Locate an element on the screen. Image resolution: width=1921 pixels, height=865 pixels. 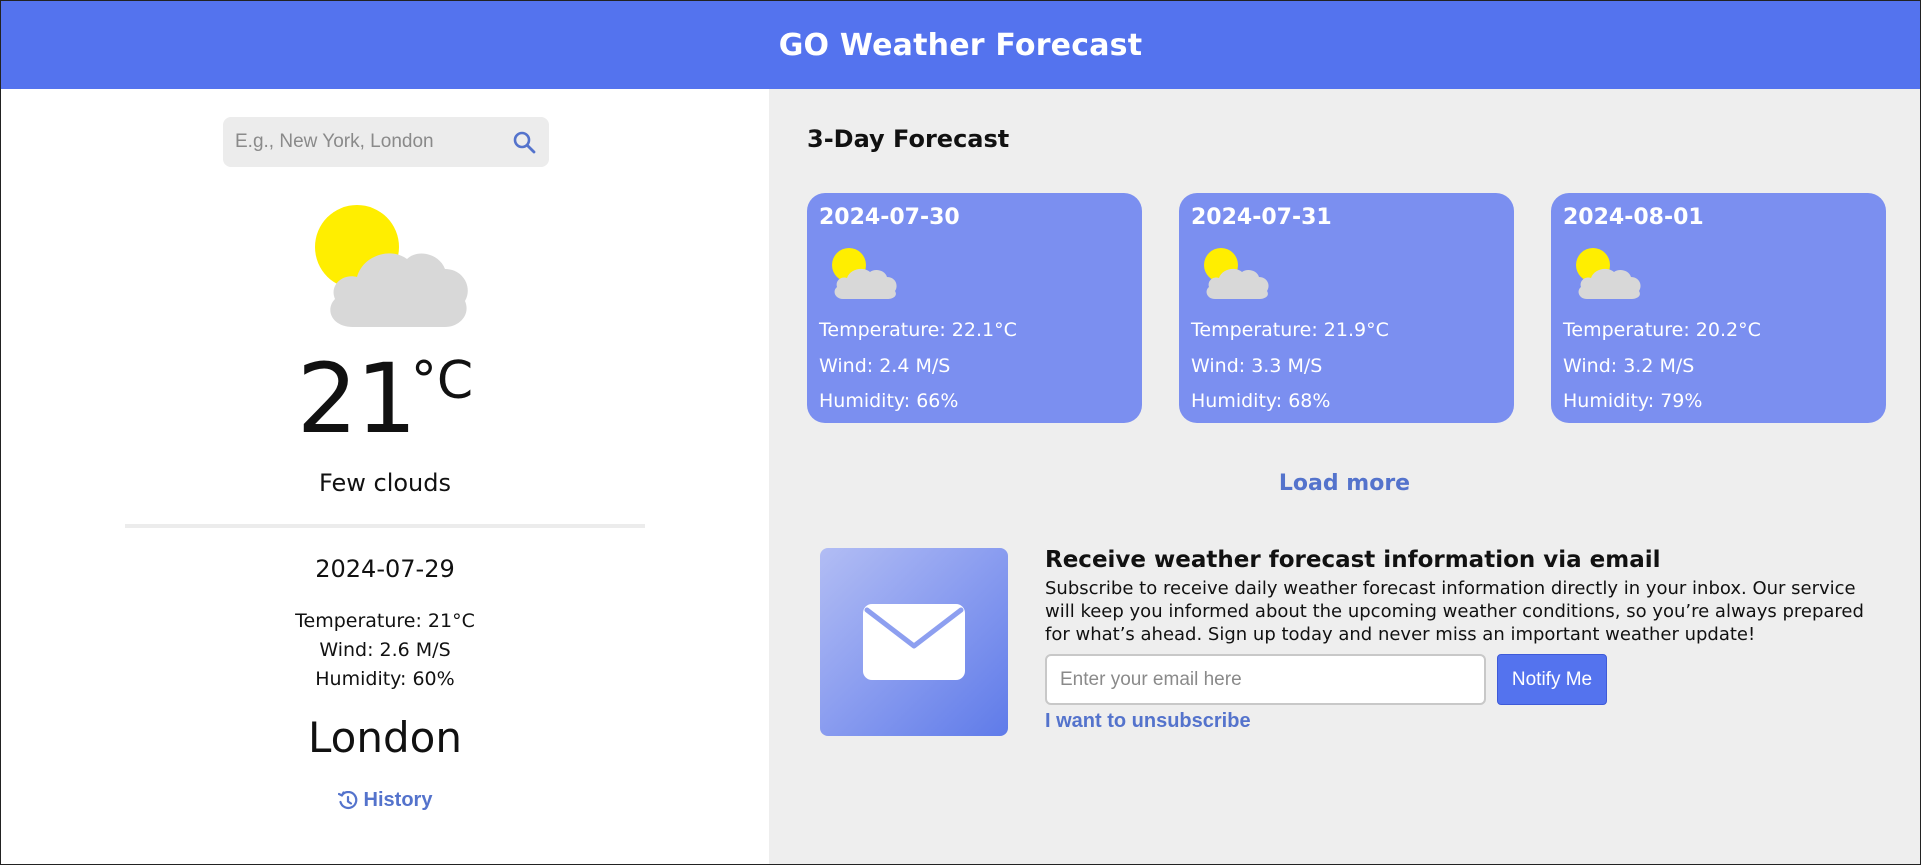
forecast-humidity: Humidity: 68% is located at coordinates (1261, 401).